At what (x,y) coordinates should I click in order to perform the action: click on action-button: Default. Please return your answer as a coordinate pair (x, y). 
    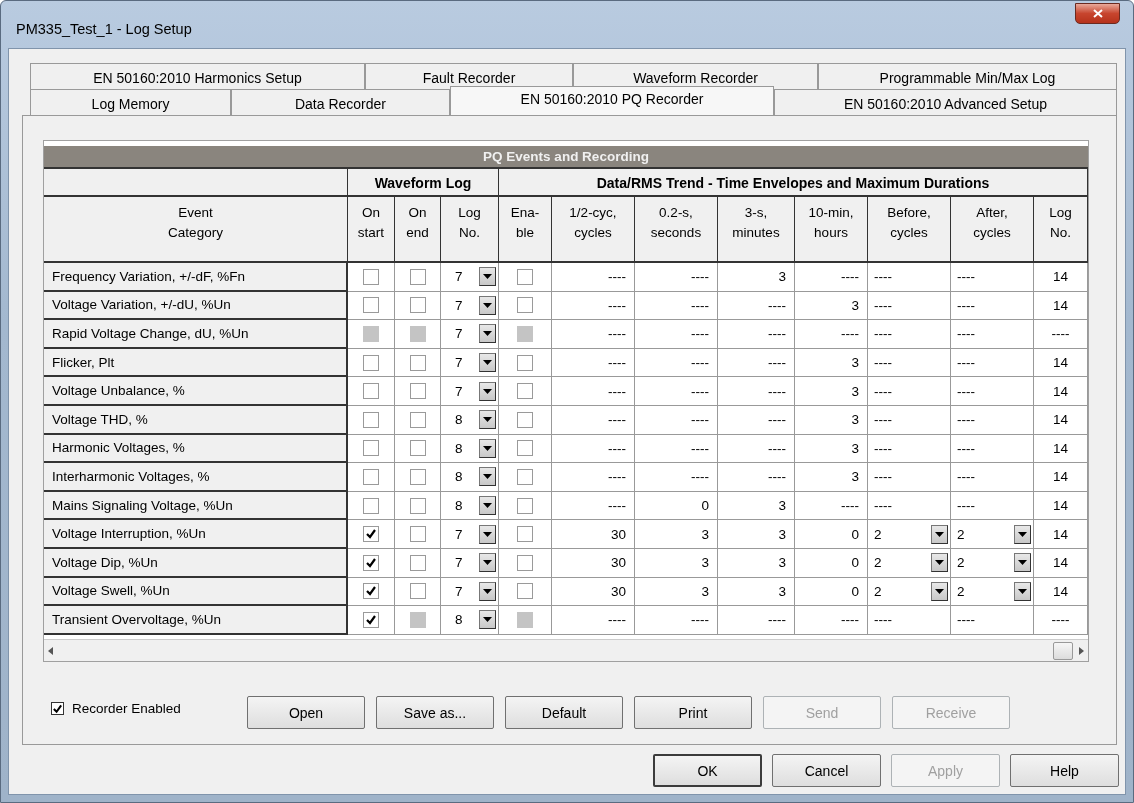
    Looking at the image, I should click on (564, 712).